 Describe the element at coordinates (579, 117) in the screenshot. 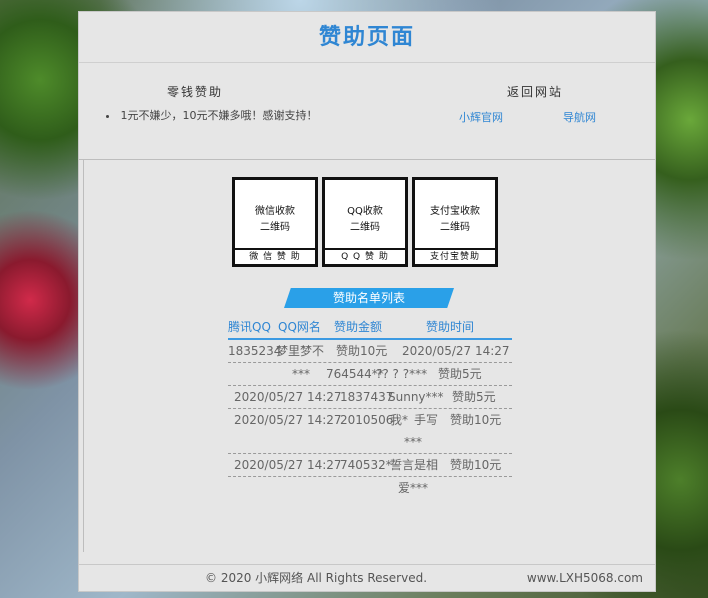

I see `link-navigation-site: 导航网` at that location.